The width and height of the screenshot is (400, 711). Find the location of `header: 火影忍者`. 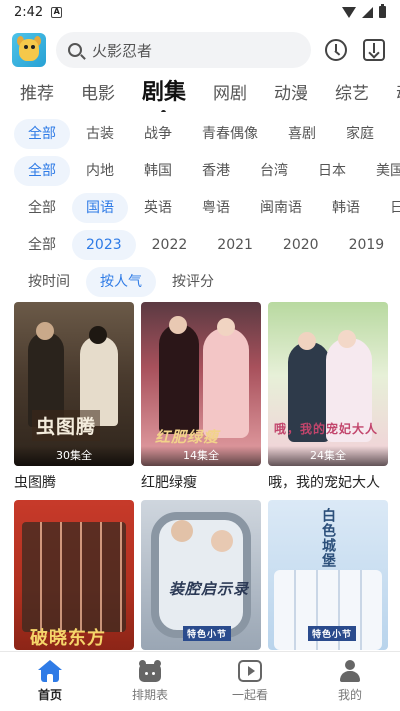

header: 火影忍者 is located at coordinates (200, 50).